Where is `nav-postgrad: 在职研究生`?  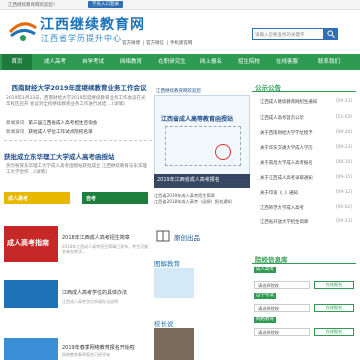 nav-postgrad: 在职研究生 is located at coordinates (172, 62).